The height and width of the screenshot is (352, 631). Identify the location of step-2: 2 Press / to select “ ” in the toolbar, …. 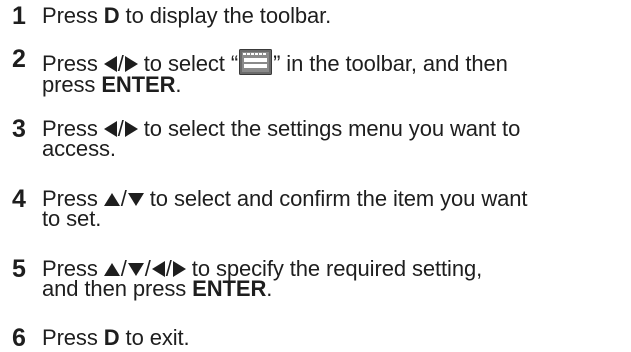
(260, 71).